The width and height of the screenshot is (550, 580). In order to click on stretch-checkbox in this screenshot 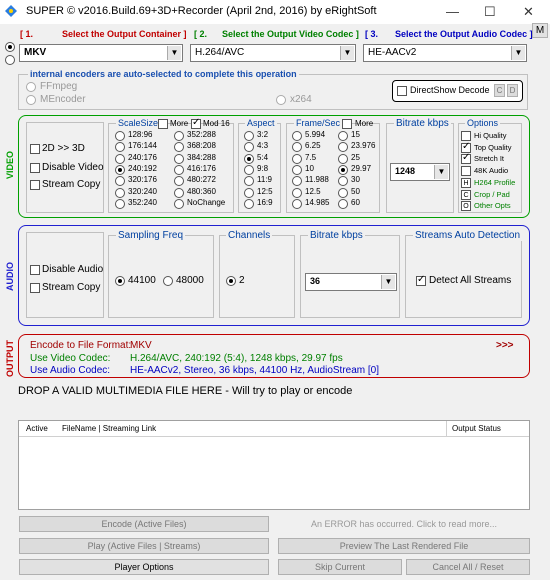, I will do `click(466, 158)`.